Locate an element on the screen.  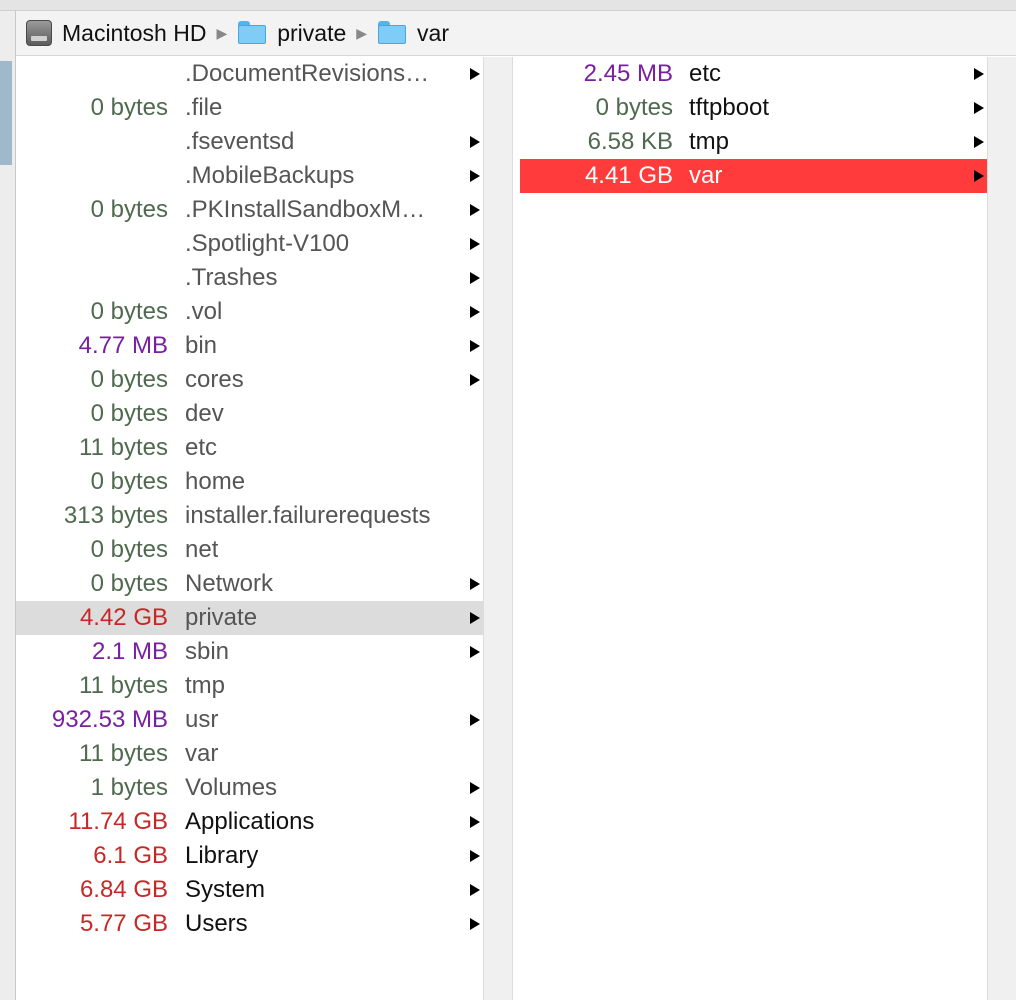
file-row: .fseventsd is located at coordinates (249, 142).